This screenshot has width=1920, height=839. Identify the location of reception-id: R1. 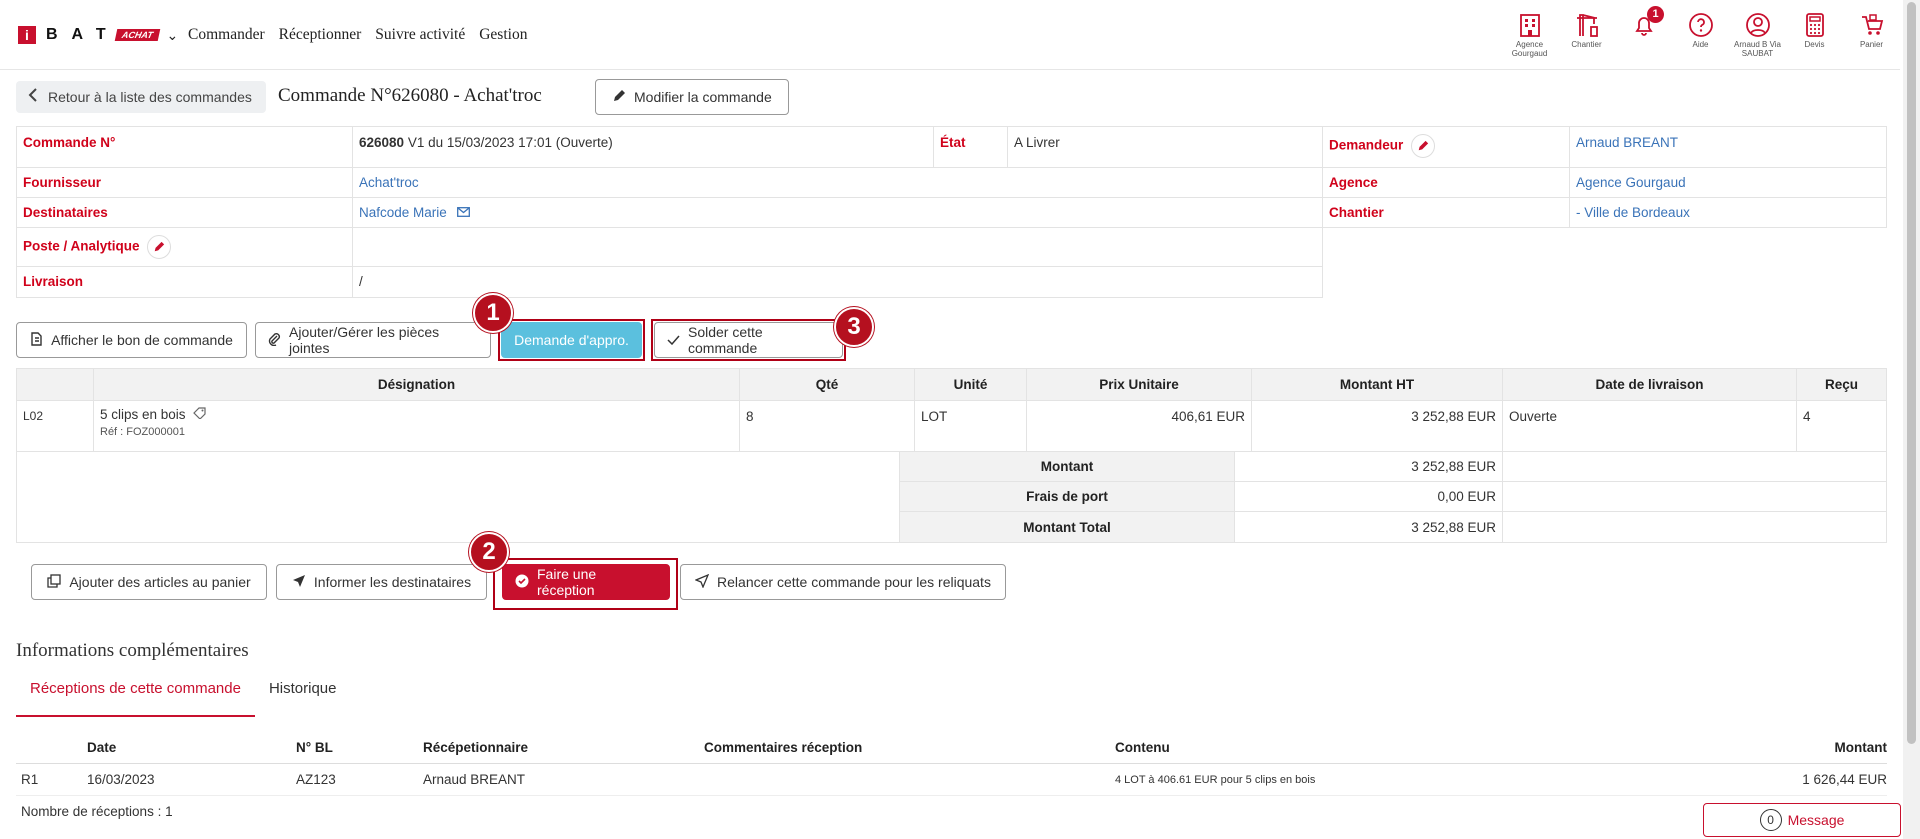
(30, 779).